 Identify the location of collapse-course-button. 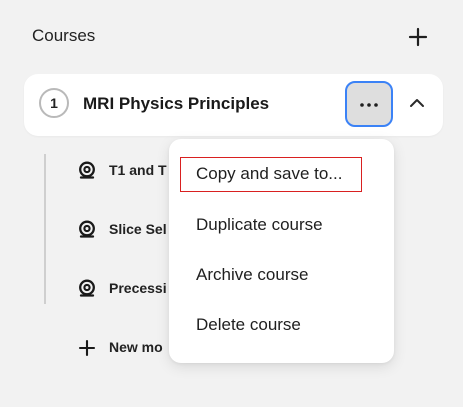
(417, 103).